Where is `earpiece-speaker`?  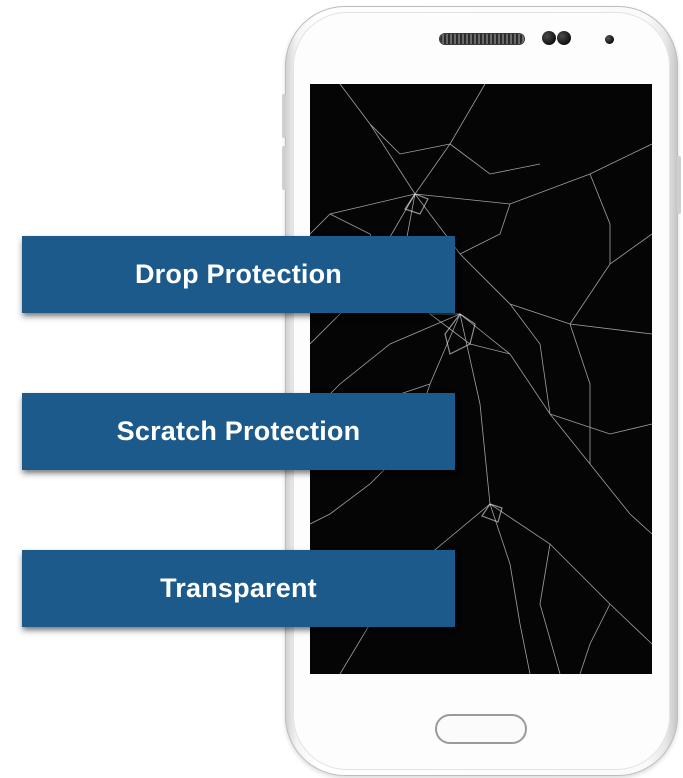
earpiece-speaker is located at coordinates (482, 39).